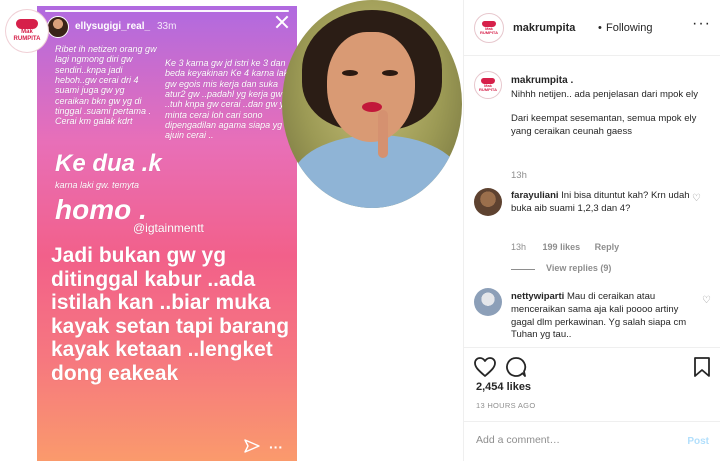  I want to click on post-comment-button: Post, so click(698, 441).